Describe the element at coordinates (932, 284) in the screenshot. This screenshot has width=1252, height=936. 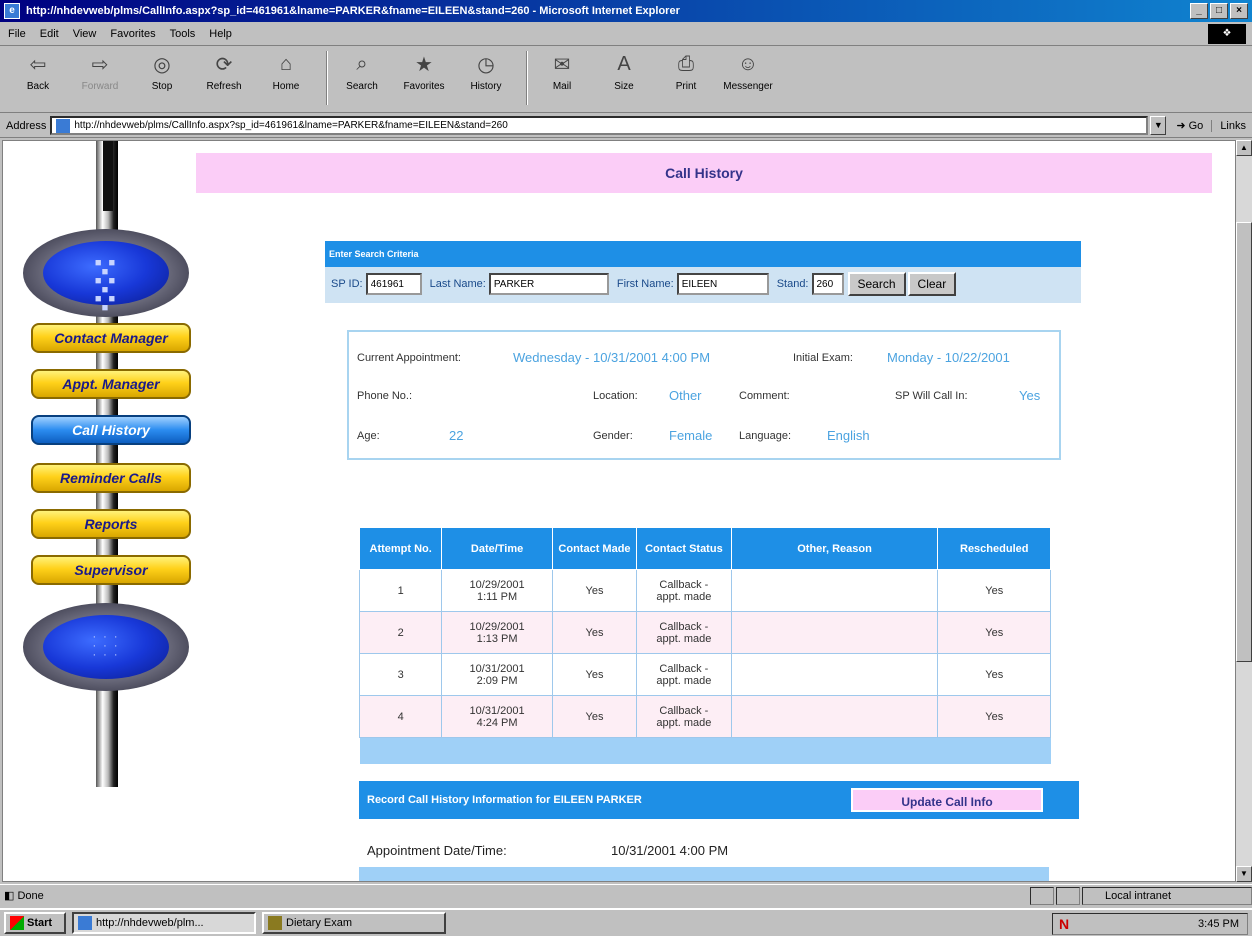
I see `clear-button: Clear` at that location.